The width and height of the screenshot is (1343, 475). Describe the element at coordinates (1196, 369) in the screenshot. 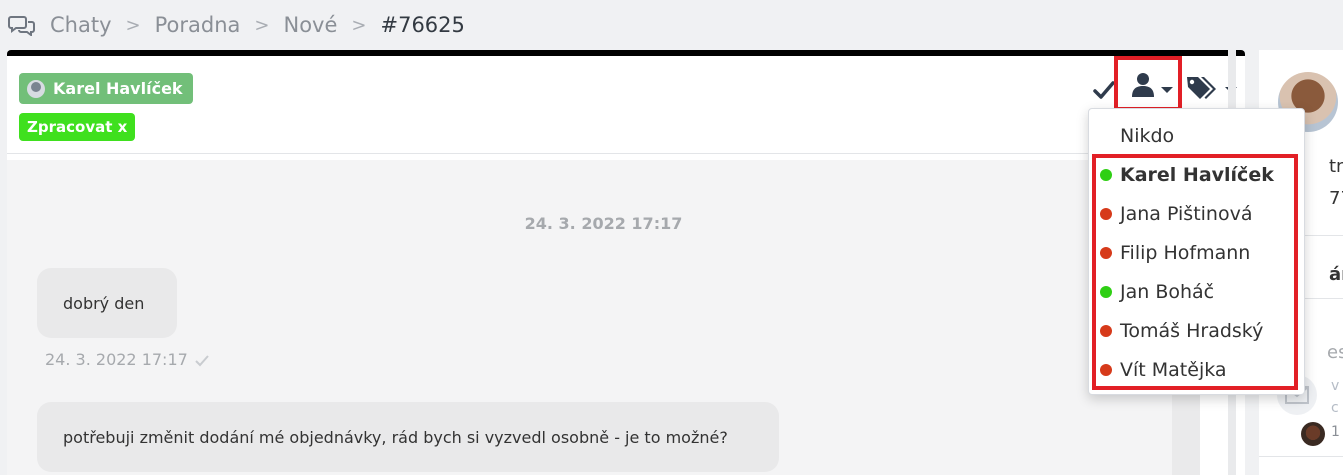

I see `dropdown-item-vit-matejka: Vít Matějka` at that location.